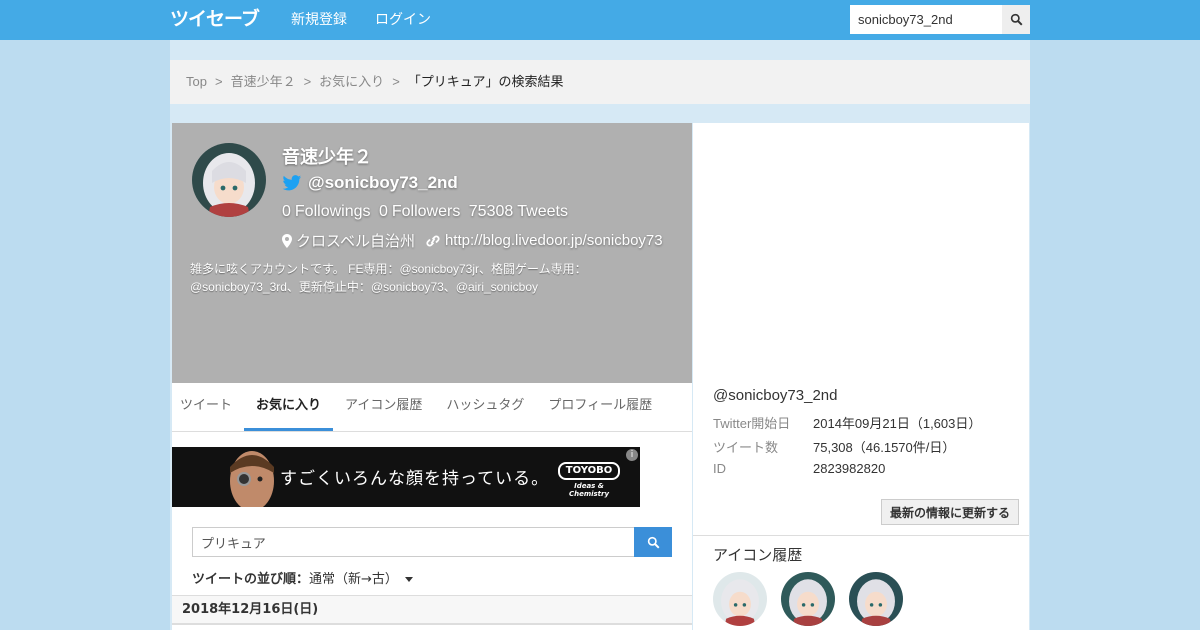 The height and width of the screenshot is (630, 1200). I want to click on followings-count: 0, so click(286, 211).